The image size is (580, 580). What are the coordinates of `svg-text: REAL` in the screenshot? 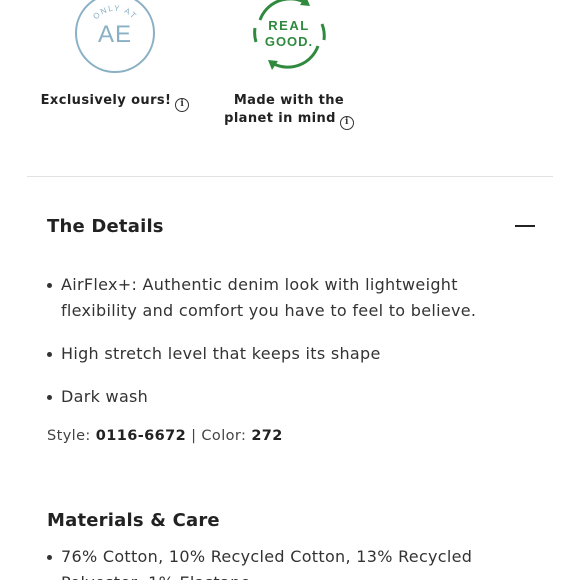 It's located at (288, 25).